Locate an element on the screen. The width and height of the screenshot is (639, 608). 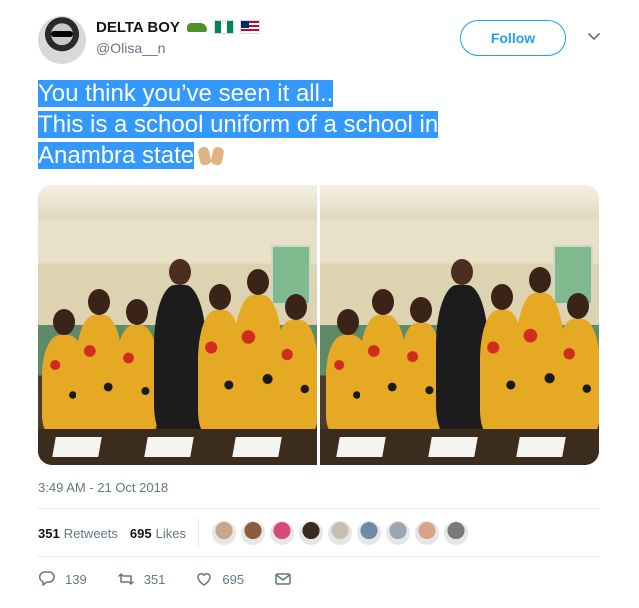
follow-button: Follow is located at coordinates (513, 38).